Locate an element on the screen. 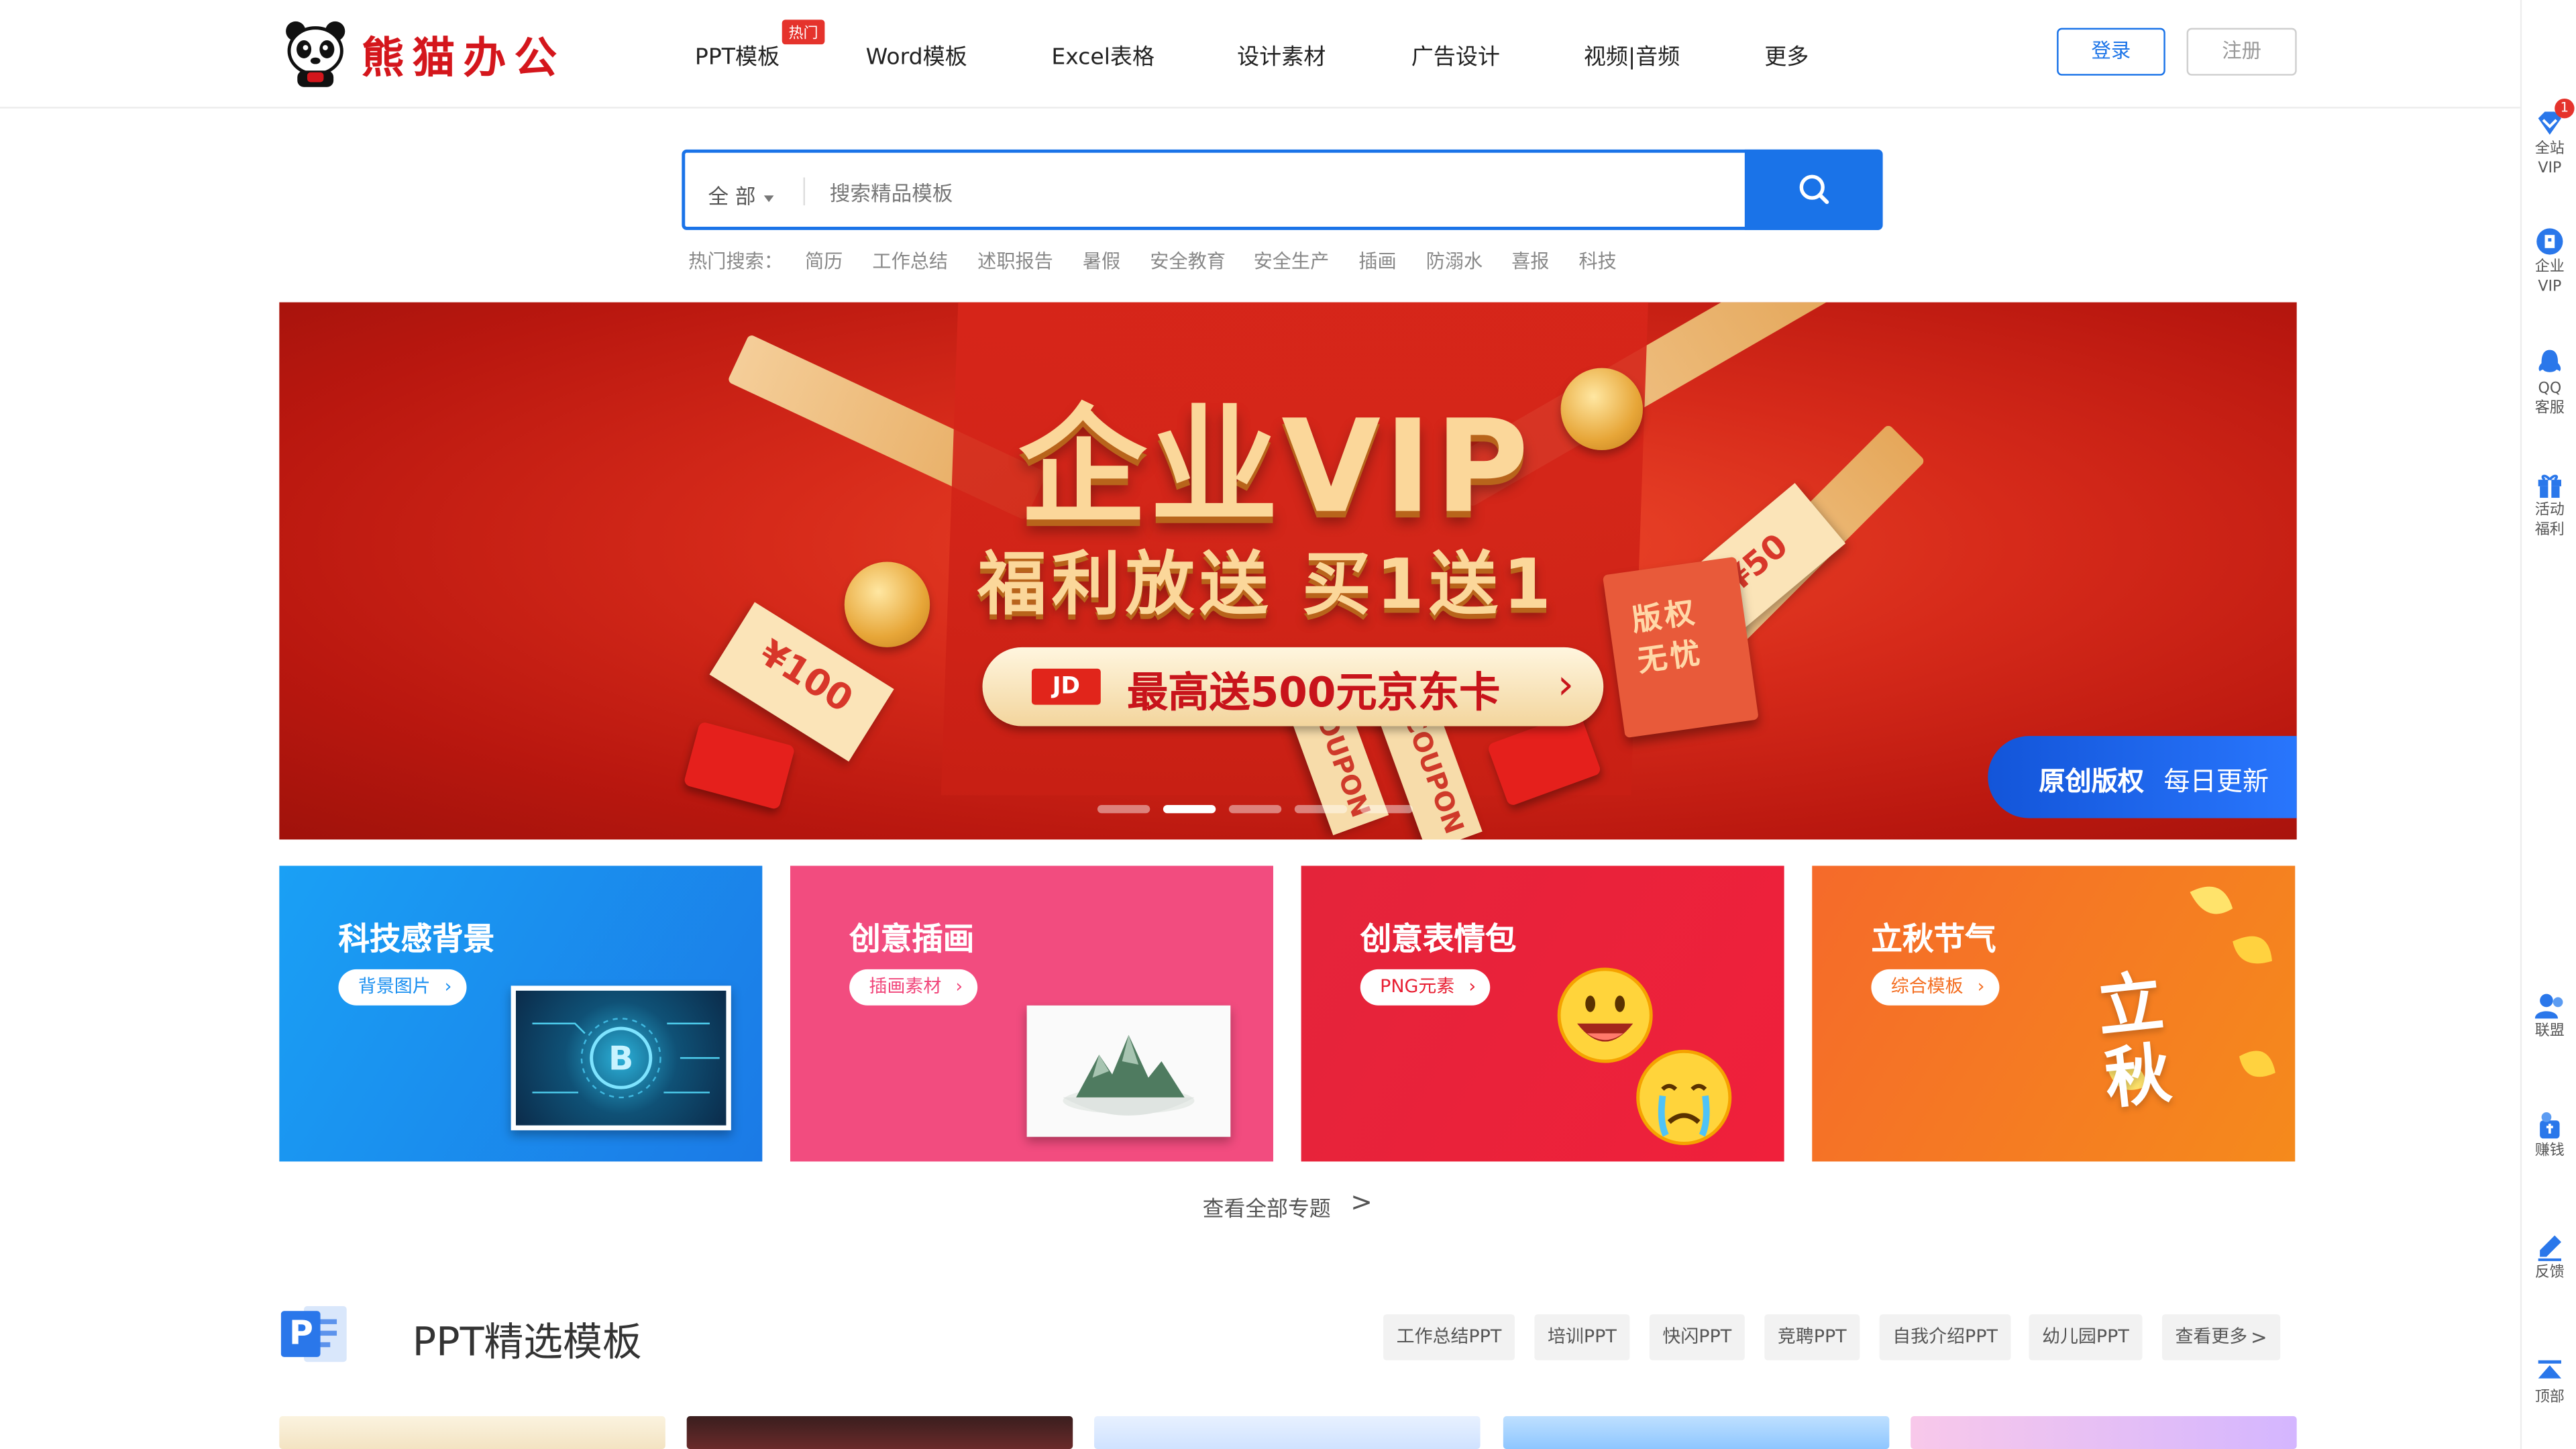  rail-item-alliance: 联盟 is located at coordinates (2549, 1015).